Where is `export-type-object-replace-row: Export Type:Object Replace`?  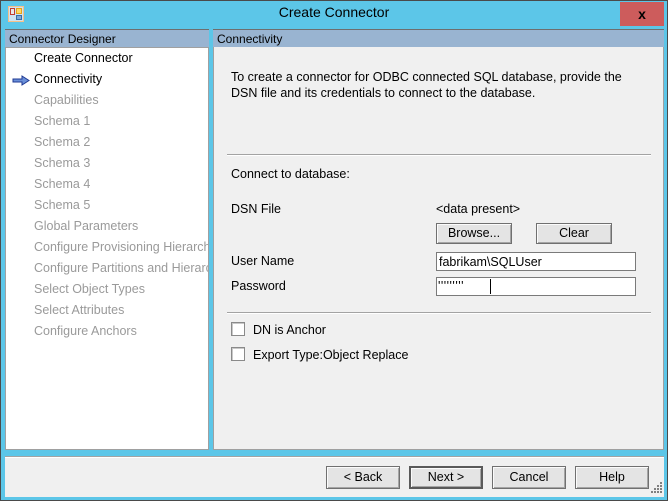 export-type-object-replace-row: Export Type:Object Replace is located at coordinates (319, 355).